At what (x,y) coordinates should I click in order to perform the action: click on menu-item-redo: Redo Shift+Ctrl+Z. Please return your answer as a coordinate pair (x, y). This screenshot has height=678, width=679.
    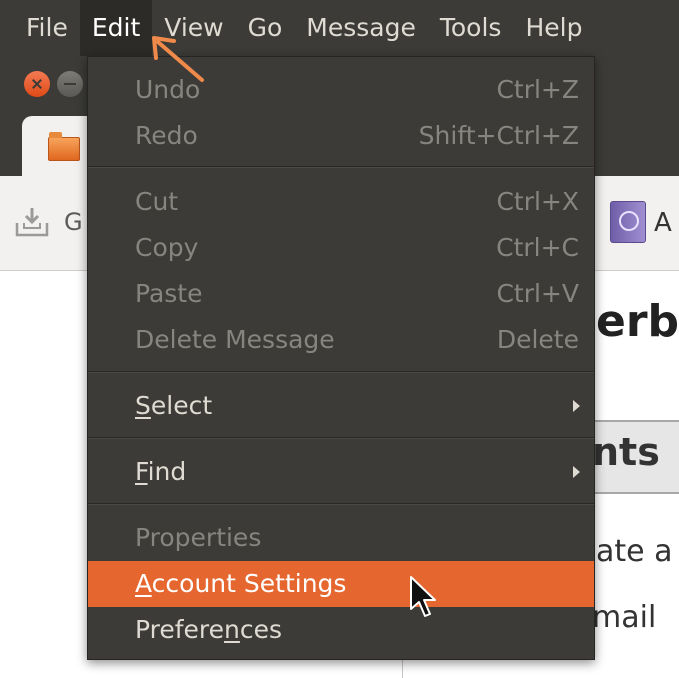
    Looking at the image, I should click on (341, 136).